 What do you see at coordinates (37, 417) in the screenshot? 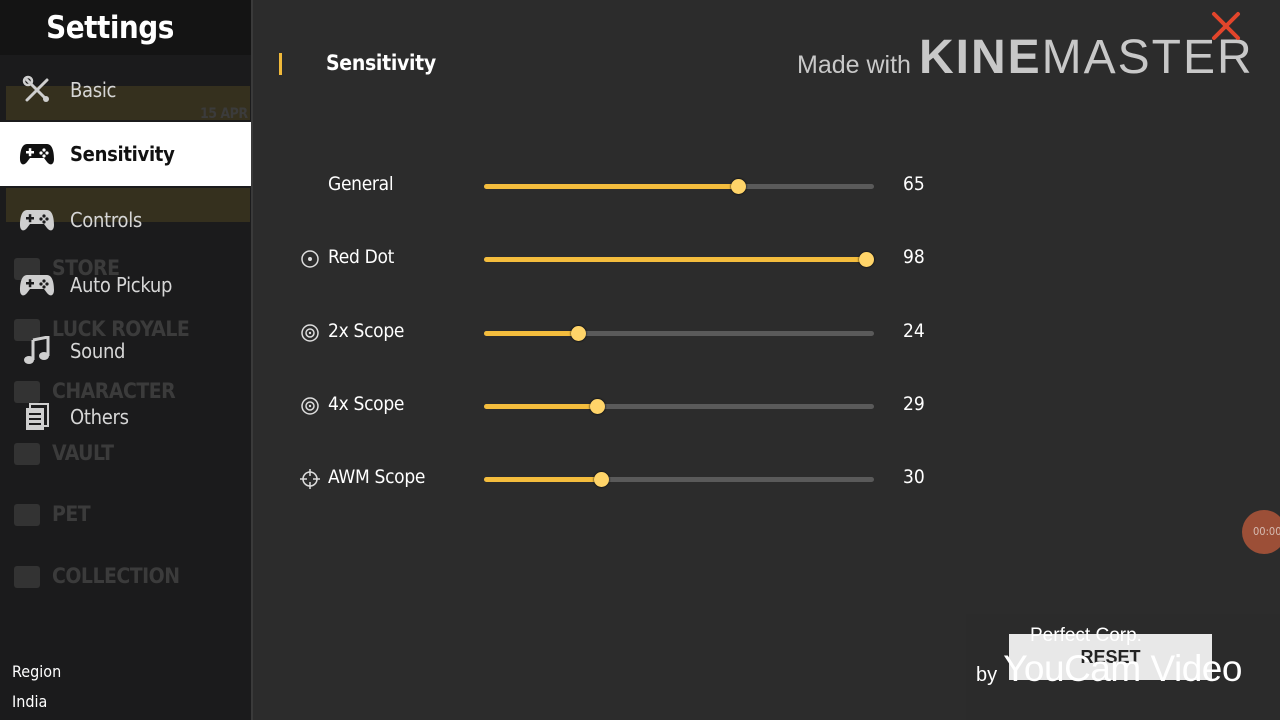
I see `document-icon` at bounding box center [37, 417].